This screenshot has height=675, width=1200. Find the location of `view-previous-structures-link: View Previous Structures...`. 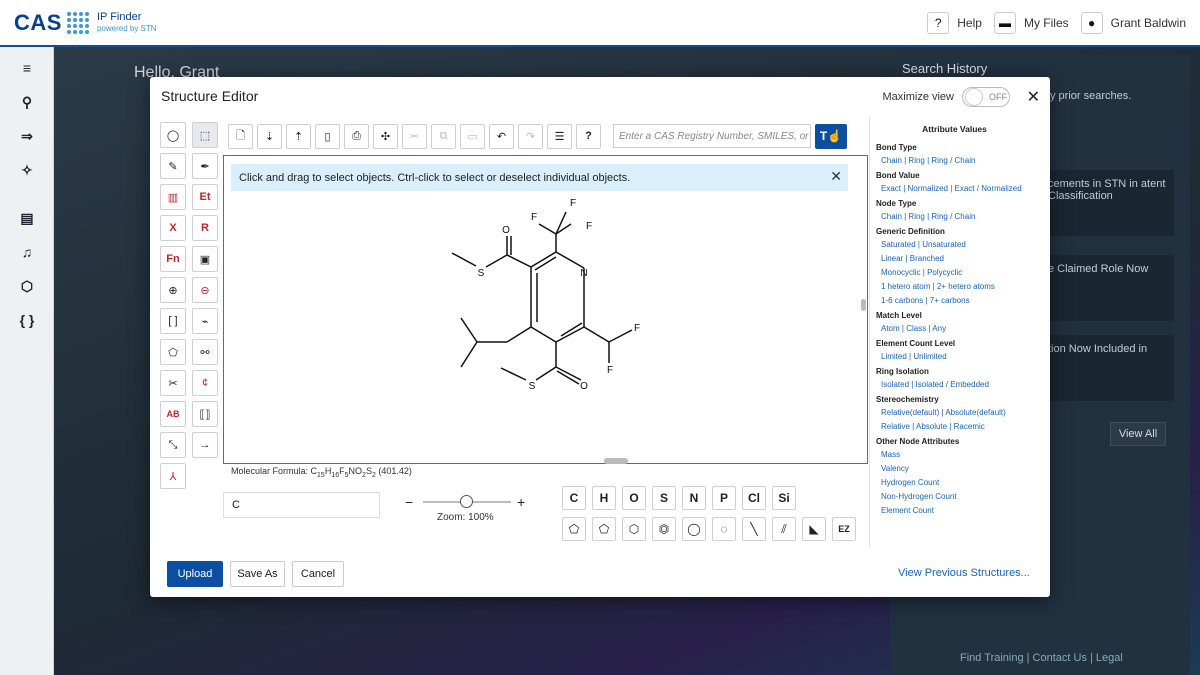

view-previous-structures-link: View Previous Structures... is located at coordinates (964, 573).